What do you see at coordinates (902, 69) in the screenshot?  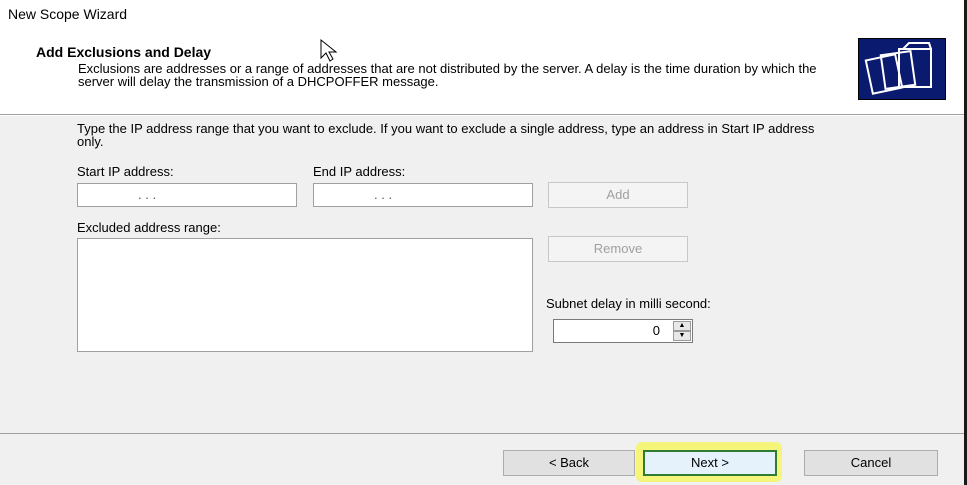 I see `folders-icon` at bounding box center [902, 69].